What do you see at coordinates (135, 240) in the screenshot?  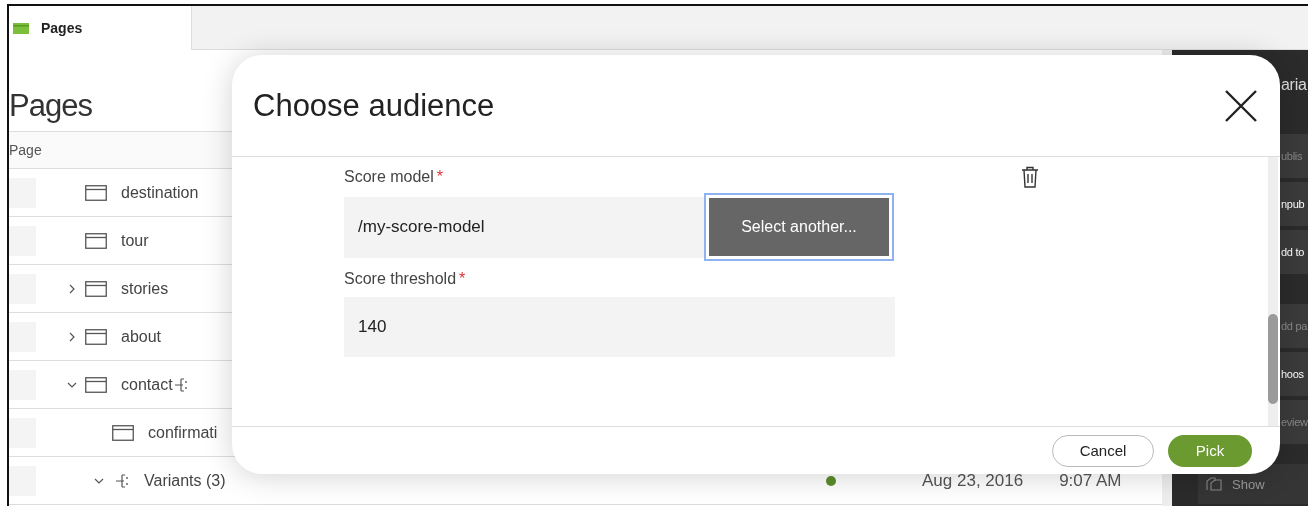 I see `page-name: tour` at bounding box center [135, 240].